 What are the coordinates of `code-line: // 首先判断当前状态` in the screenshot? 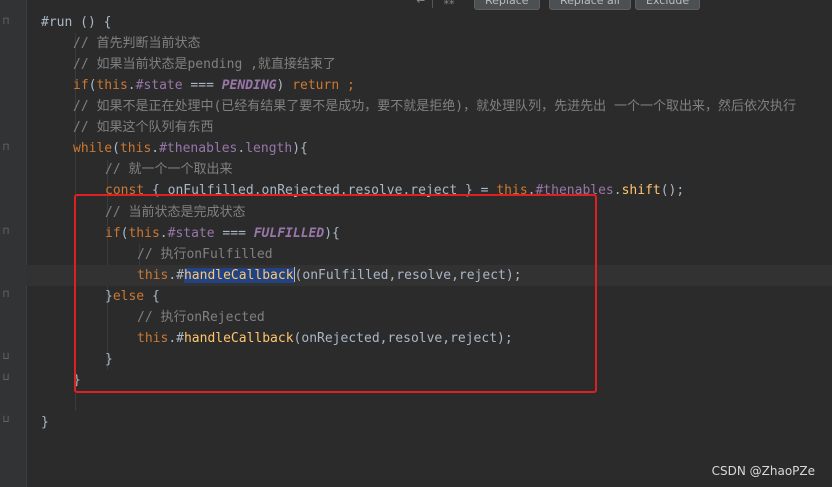 It's located at (100, 43).